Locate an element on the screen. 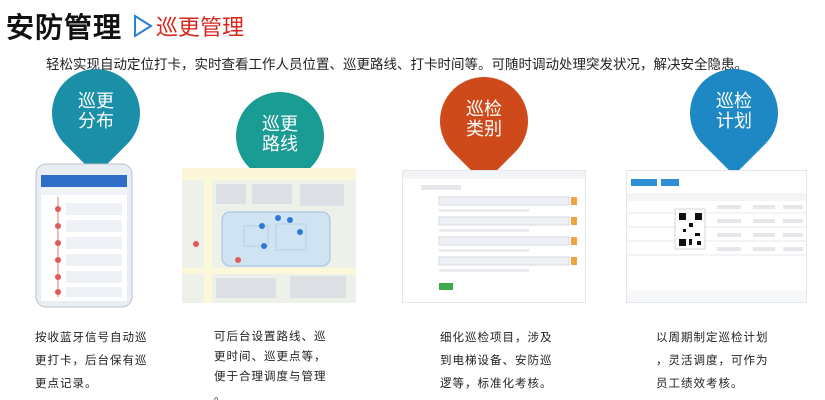 The width and height of the screenshot is (825, 400). description-line: ，灵活调度，可作为 is located at coordinates (712, 360).